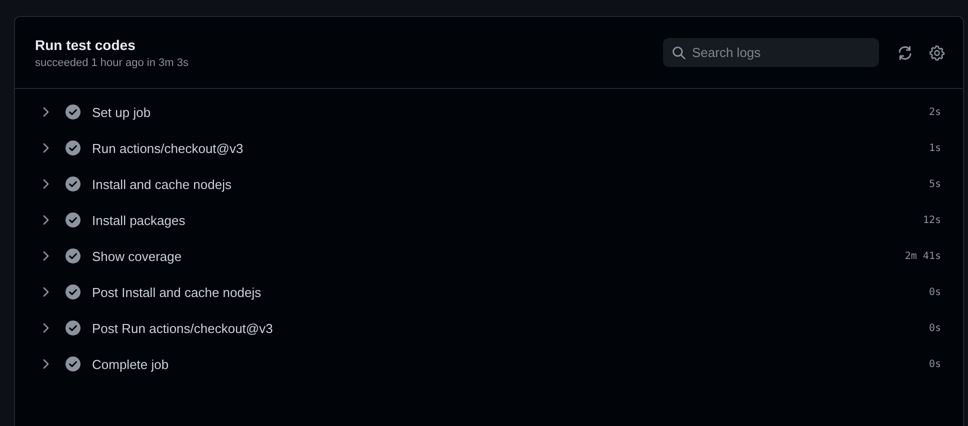  What do you see at coordinates (934, 184) in the screenshot?
I see `step-duration: 5s` at bounding box center [934, 184].